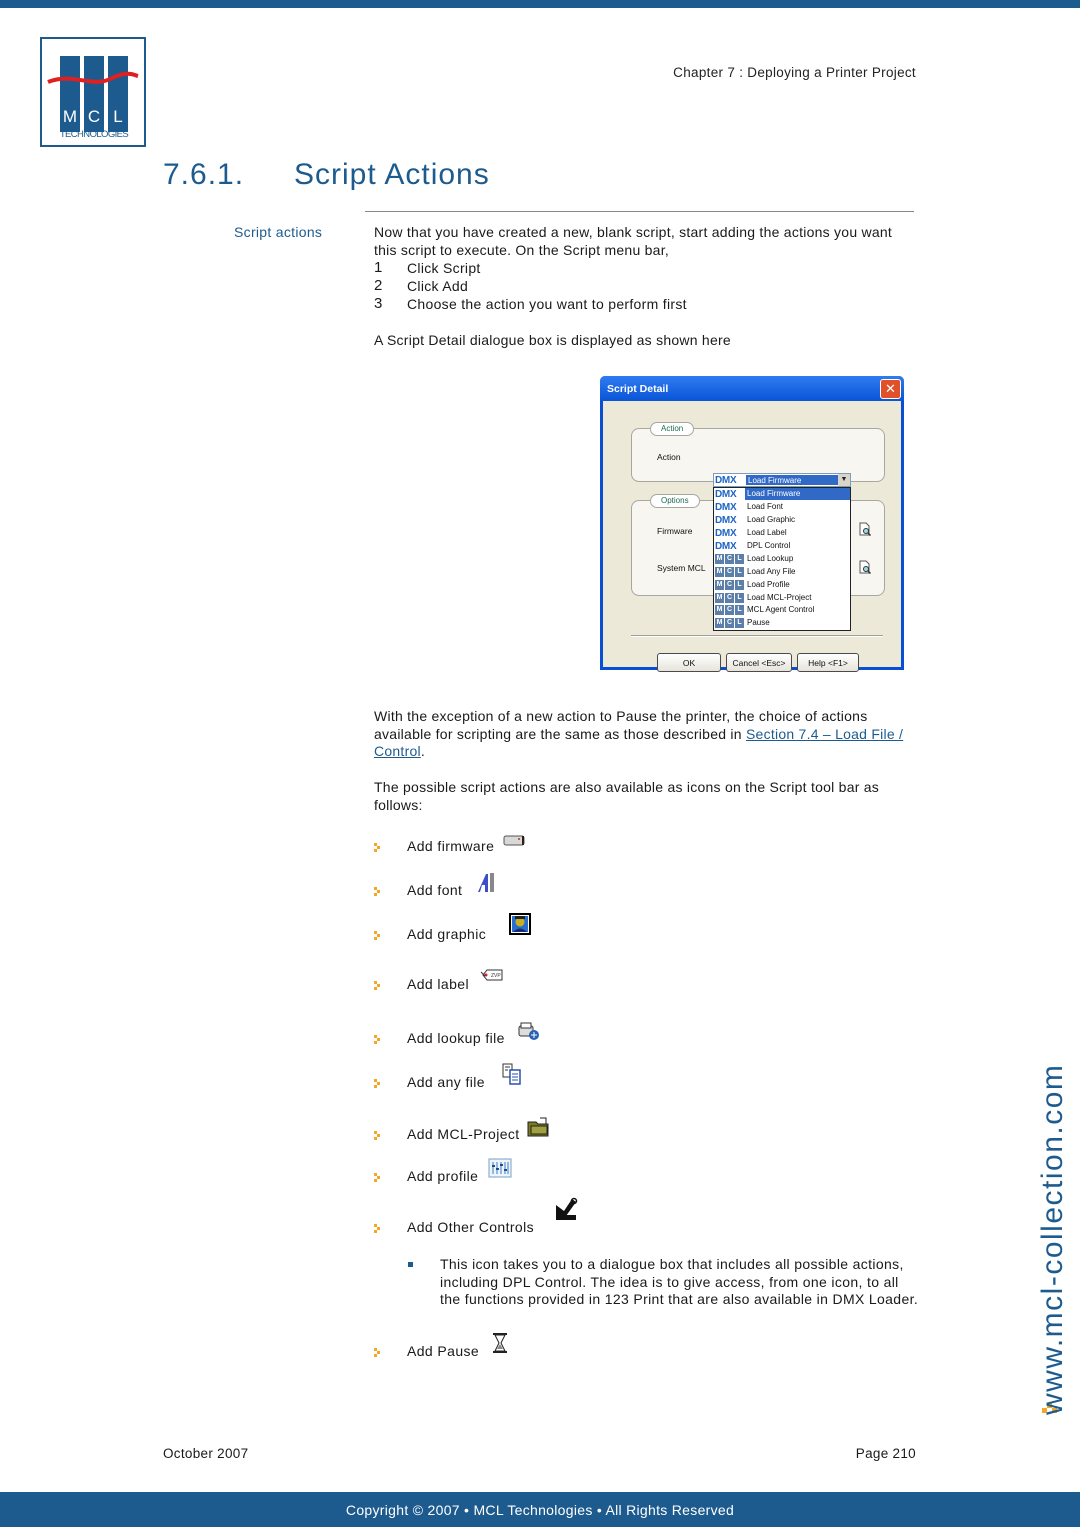 The width and height of the screenshot is (1080, 1528). Describe the element at coordinates (844, 480) in the screenshot. I see `chevron-down-icon: ▼` at that location.